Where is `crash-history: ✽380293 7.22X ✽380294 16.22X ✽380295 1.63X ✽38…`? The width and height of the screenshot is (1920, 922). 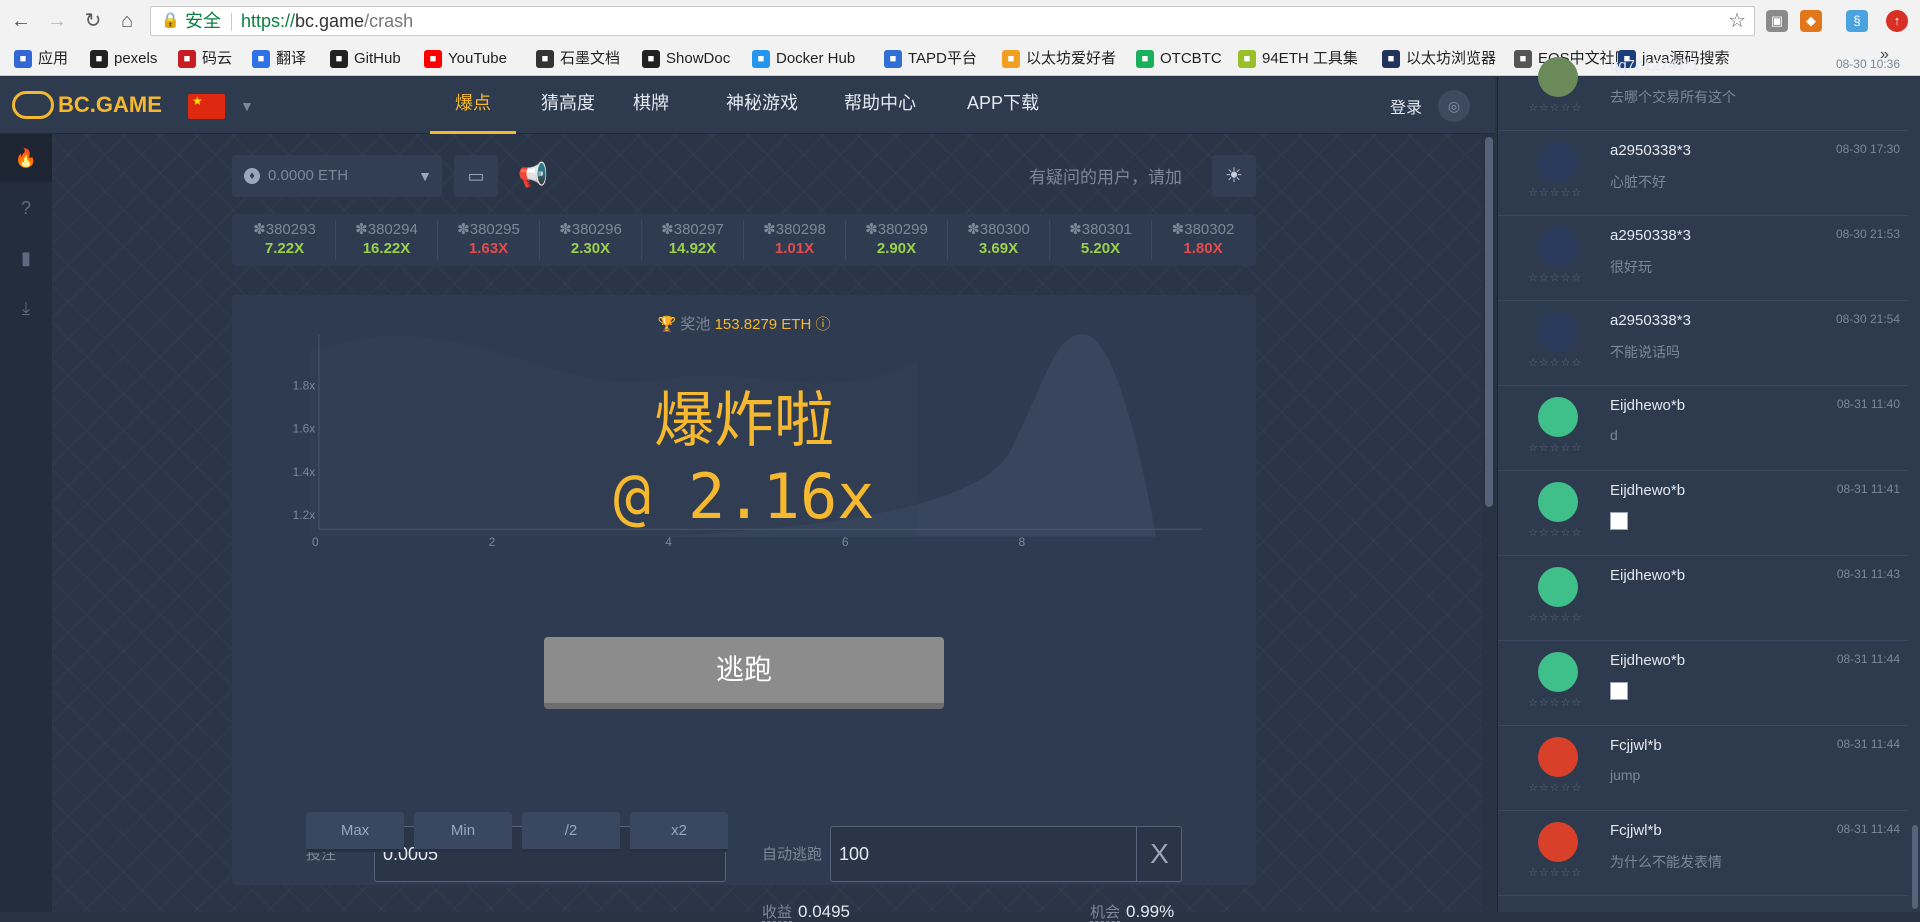
crash-history: ✽380293 7.22X ✽380294 16.22X ✽380295 1.63X ✽38… is located at coordinates (744, 240).